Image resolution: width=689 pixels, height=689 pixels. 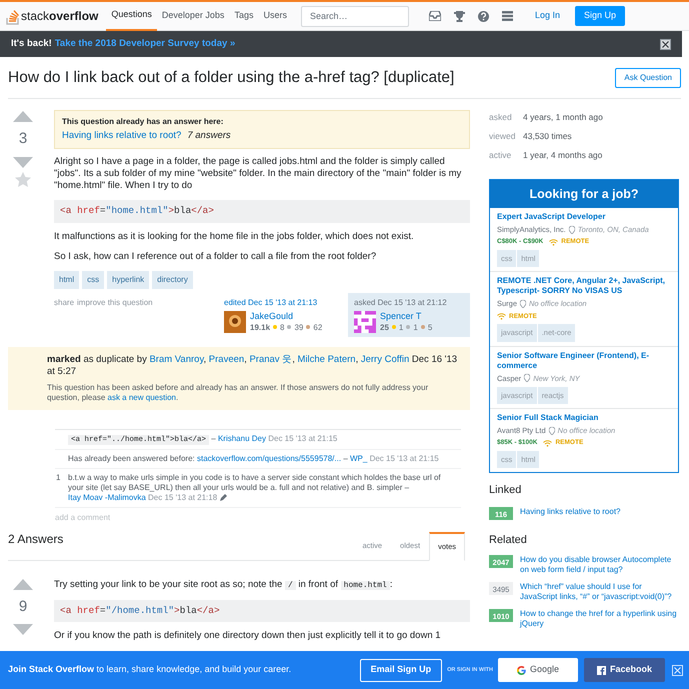 I want to click on question-link: How do you disable browser Autocomplete on web form field / input tag?, so click(x=600, y=565).